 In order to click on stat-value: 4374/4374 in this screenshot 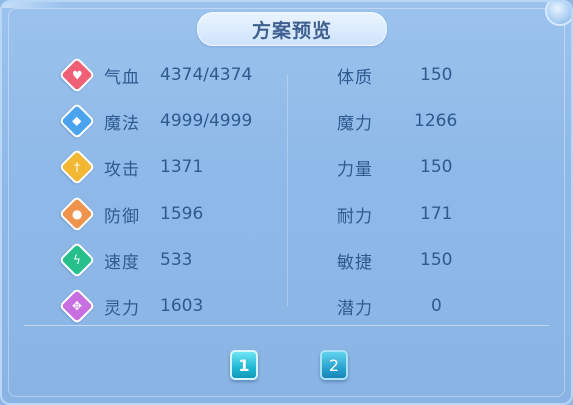, I will do `click(206, 75)`.